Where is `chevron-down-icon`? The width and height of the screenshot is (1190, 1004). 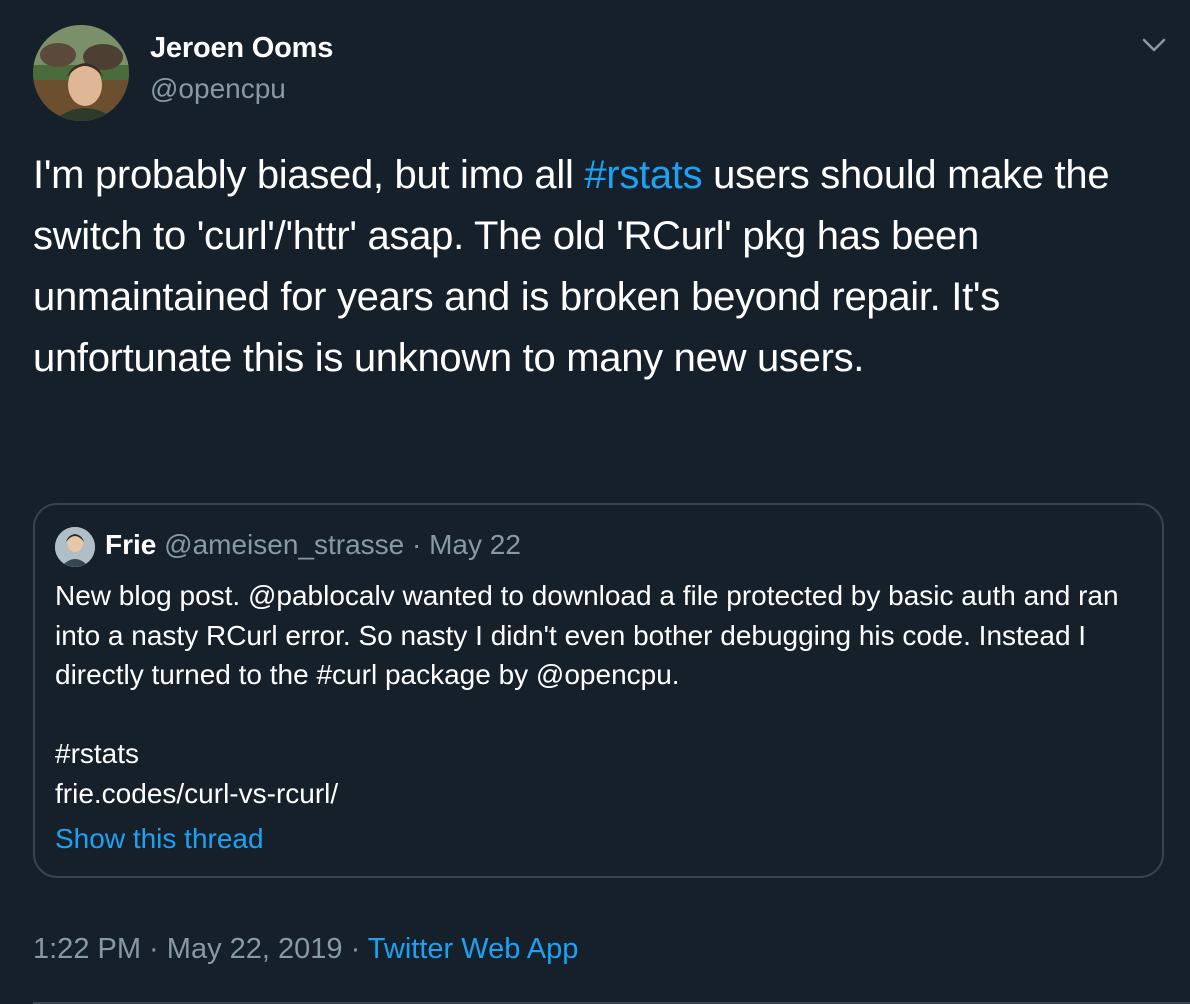
chevron-down-icon is located at coordinates (1154, 45).